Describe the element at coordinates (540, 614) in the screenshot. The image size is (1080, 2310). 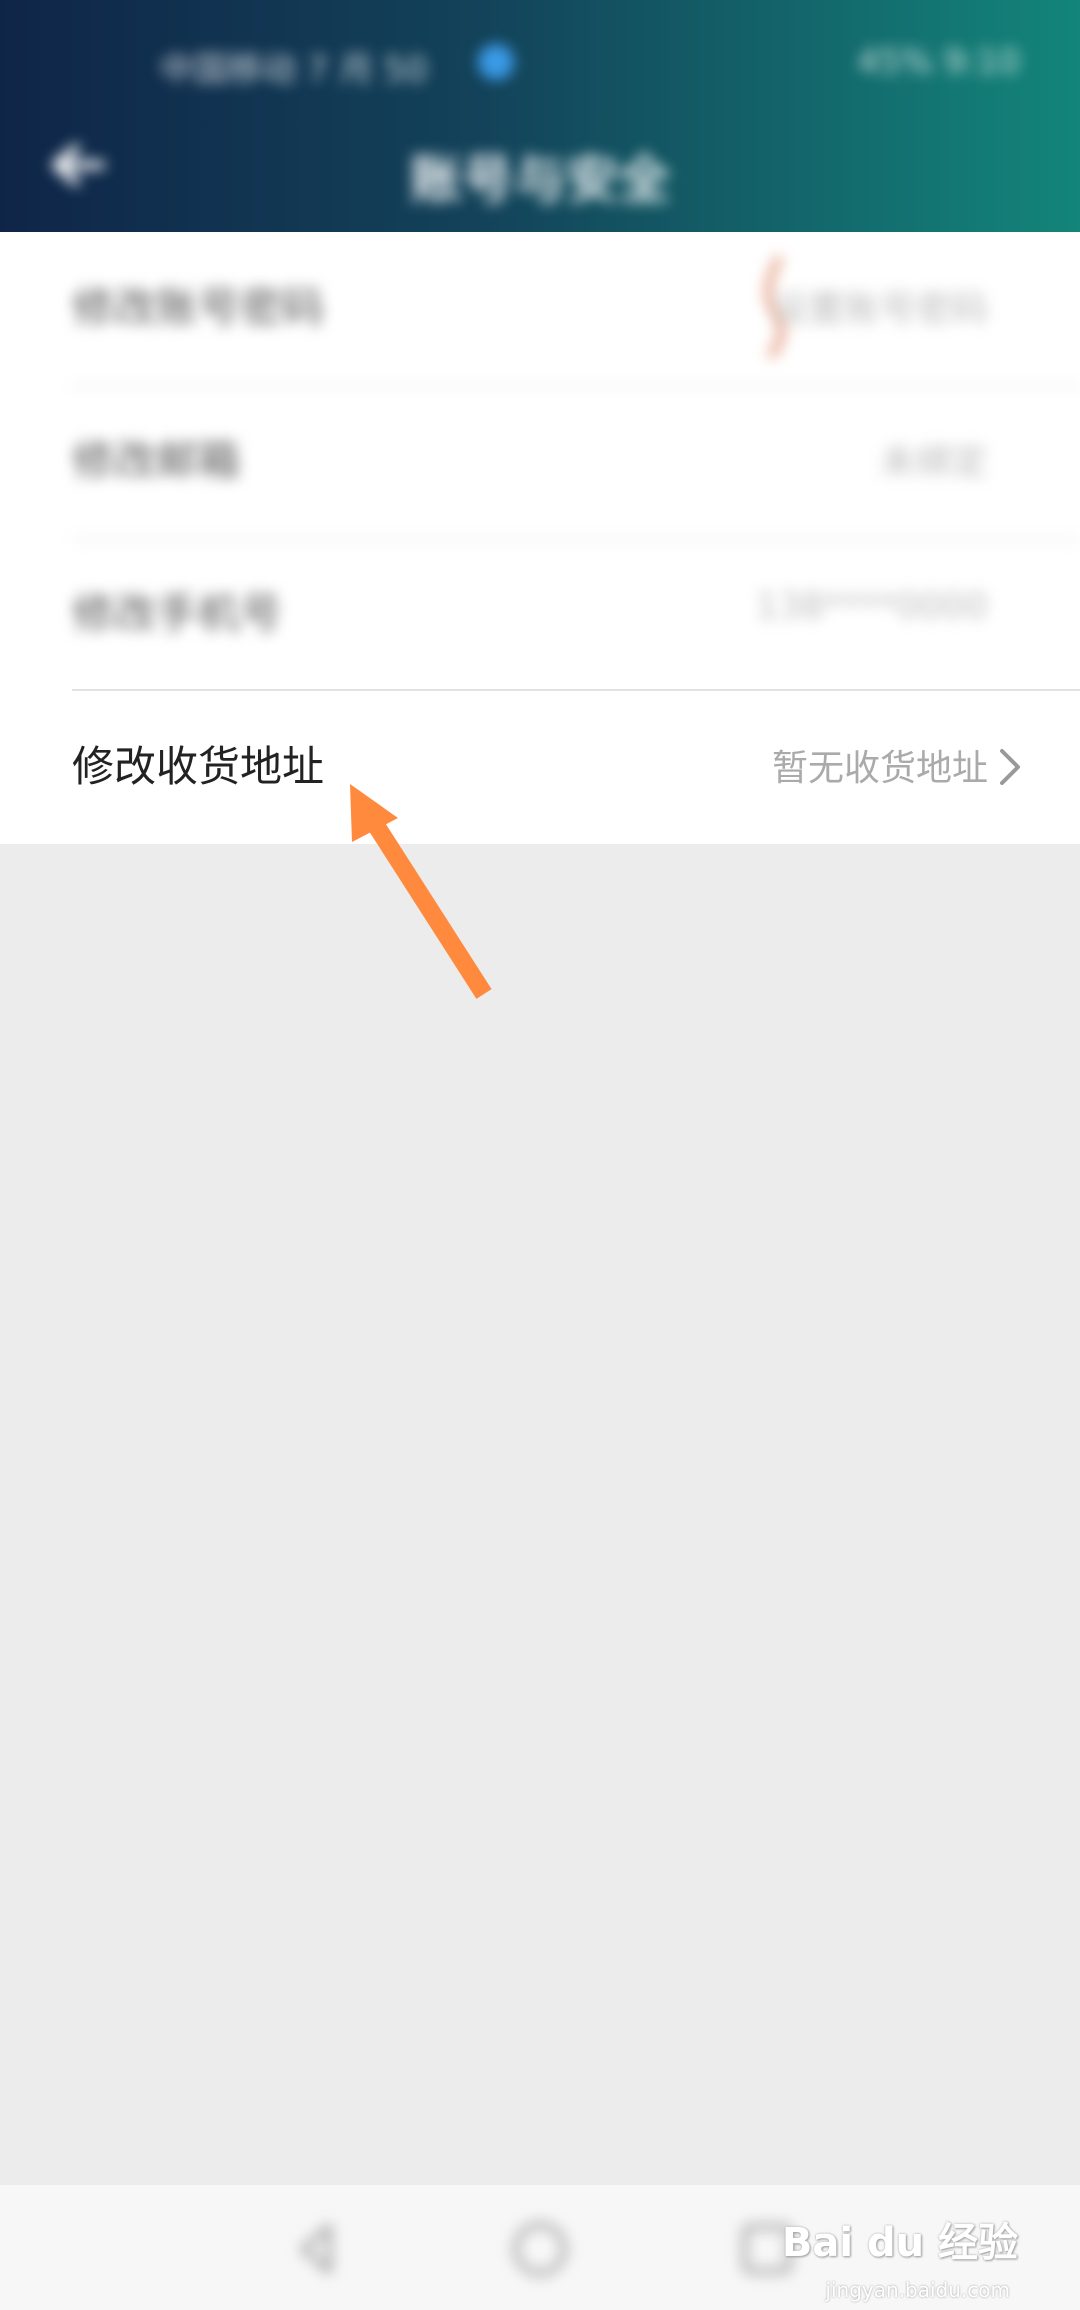
I see `row-change-phone: 修改手机号 138****0000` at that location.